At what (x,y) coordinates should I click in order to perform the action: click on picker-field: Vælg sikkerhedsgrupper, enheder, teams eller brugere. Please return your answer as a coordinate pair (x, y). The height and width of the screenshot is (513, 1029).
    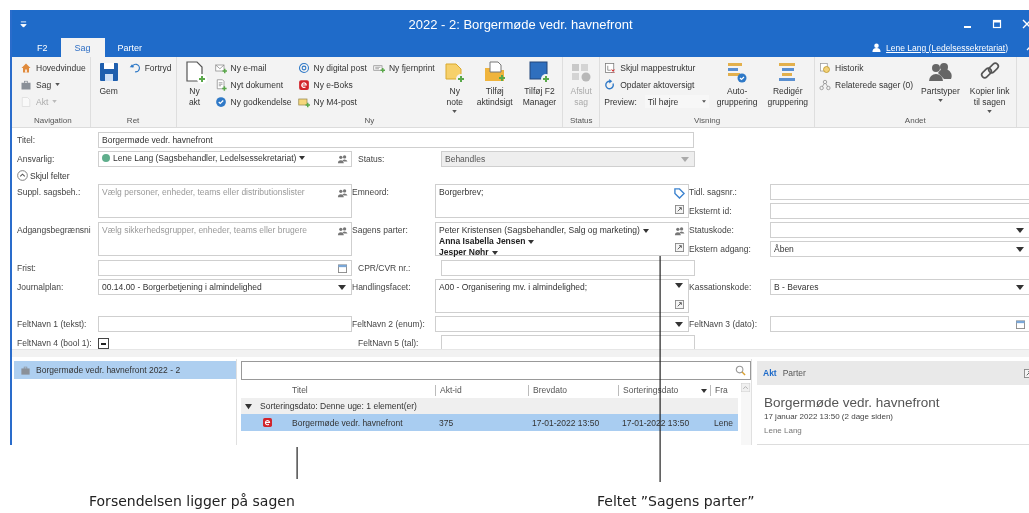
    Looking at the image, I should click on (225, 239).